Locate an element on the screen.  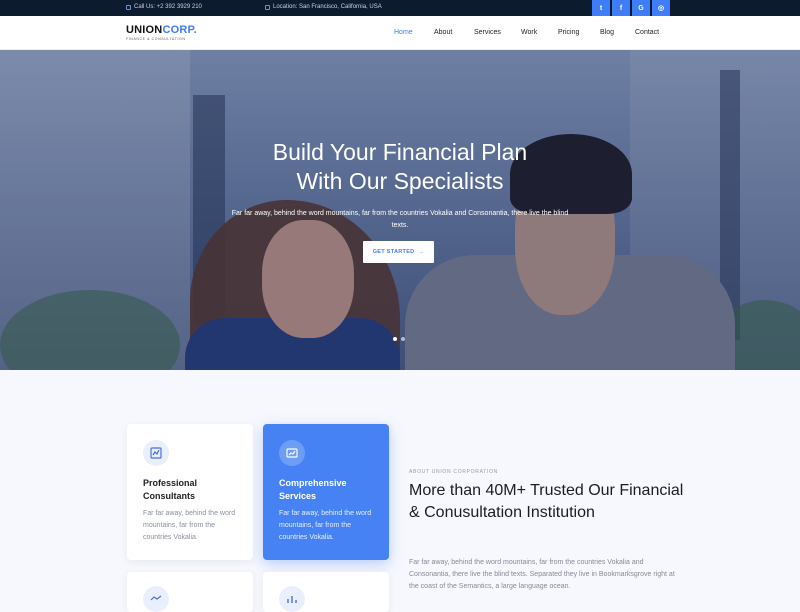
location-icon is located at coordinates (267, 7).